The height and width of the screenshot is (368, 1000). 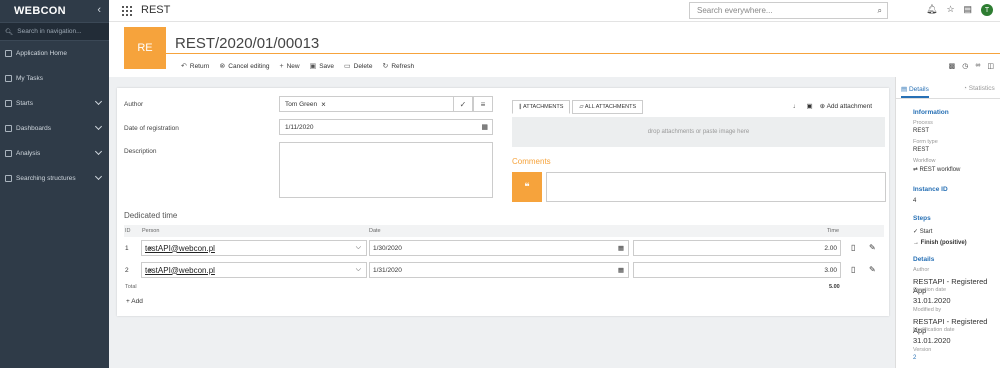 What do you see at coordinates (830, 270) in the screenshot?
I see `time-value: 3.00` at bounding box center [830, 270].